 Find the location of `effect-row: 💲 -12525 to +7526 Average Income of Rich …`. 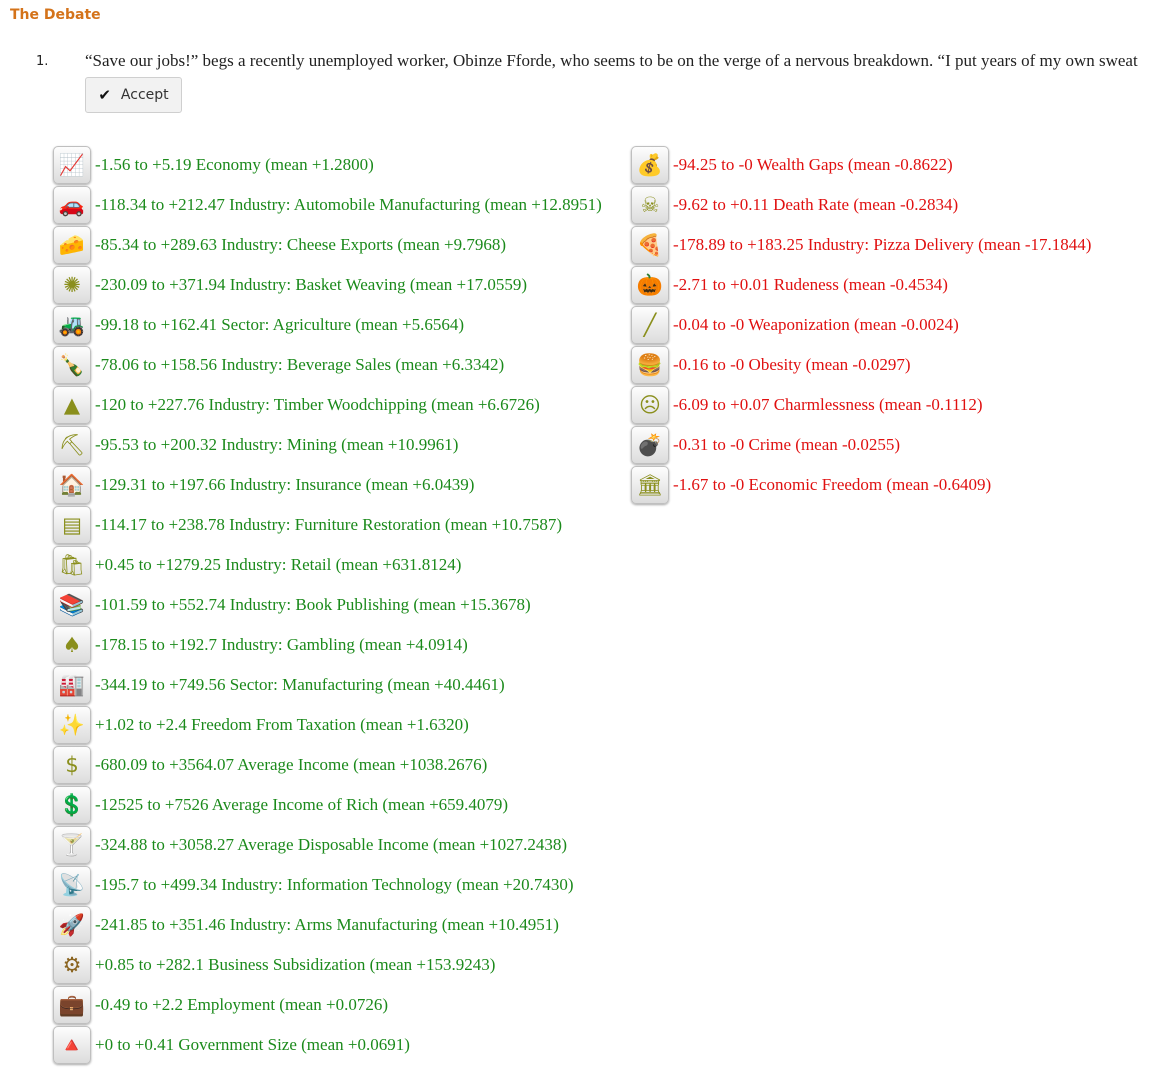

effect-row: 💲 -12525 to +7526 Average Income of Rich … is located at coordinates (327, 805).